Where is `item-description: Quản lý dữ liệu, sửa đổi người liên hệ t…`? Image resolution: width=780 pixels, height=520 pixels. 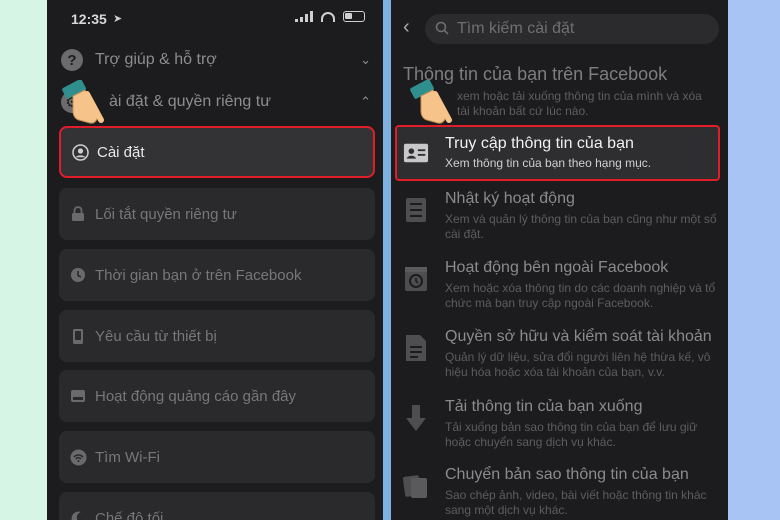
item-description: Quản lý dữ liệu, sửa đổi người liên hệ t… is located at coordinates (578, 364).